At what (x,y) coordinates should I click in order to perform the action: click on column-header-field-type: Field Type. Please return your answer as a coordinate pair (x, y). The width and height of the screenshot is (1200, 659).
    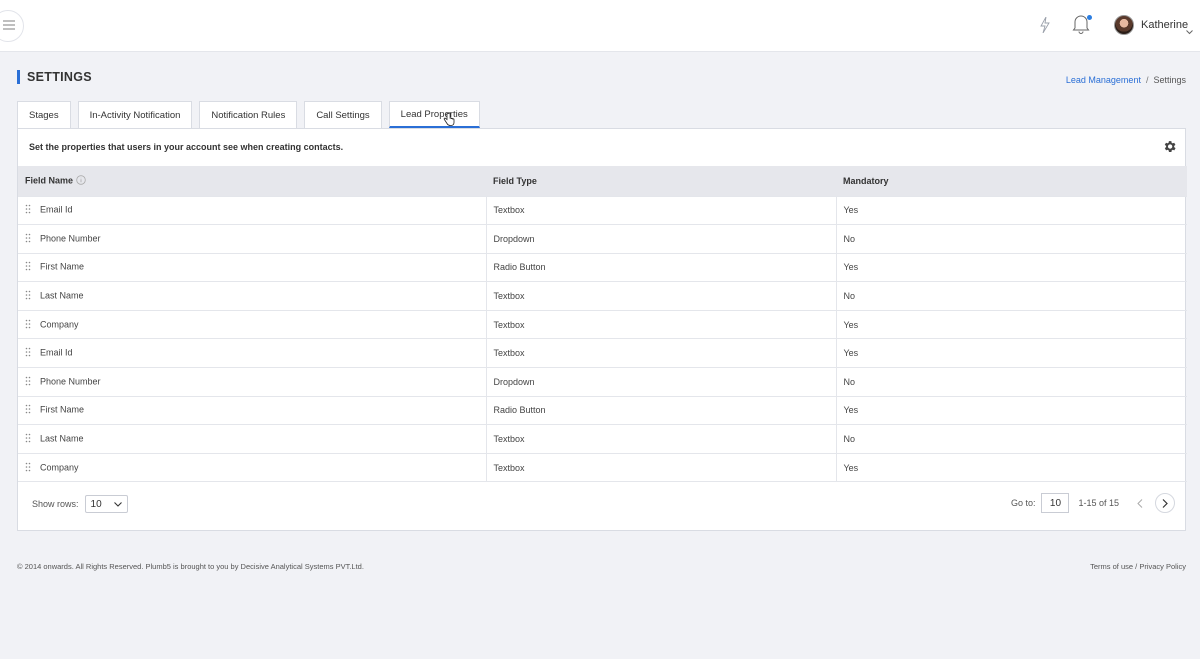
    Looking at the image, I should click on (661, 181).